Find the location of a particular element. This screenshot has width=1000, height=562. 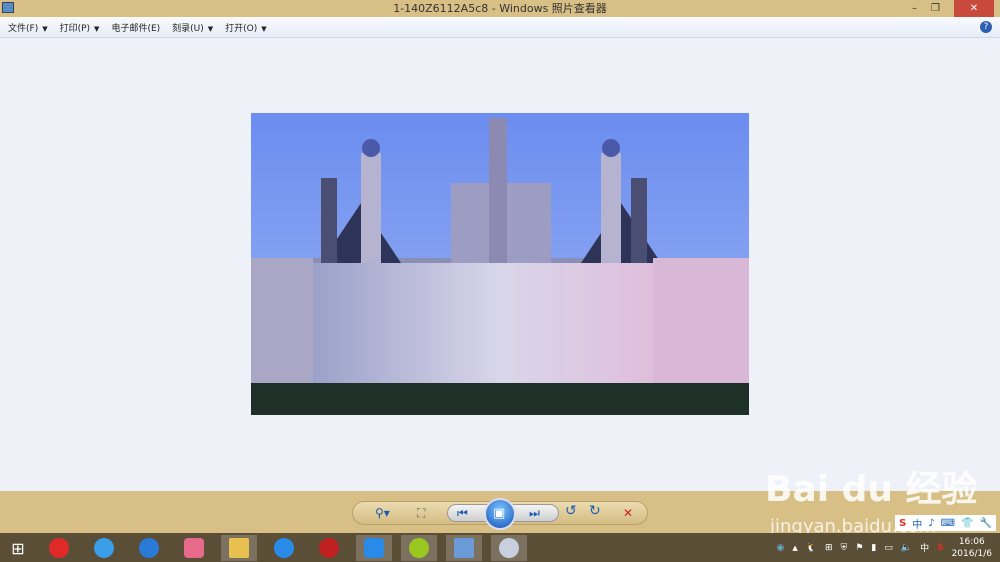

folder-icon is located at coordinates (239, 548).